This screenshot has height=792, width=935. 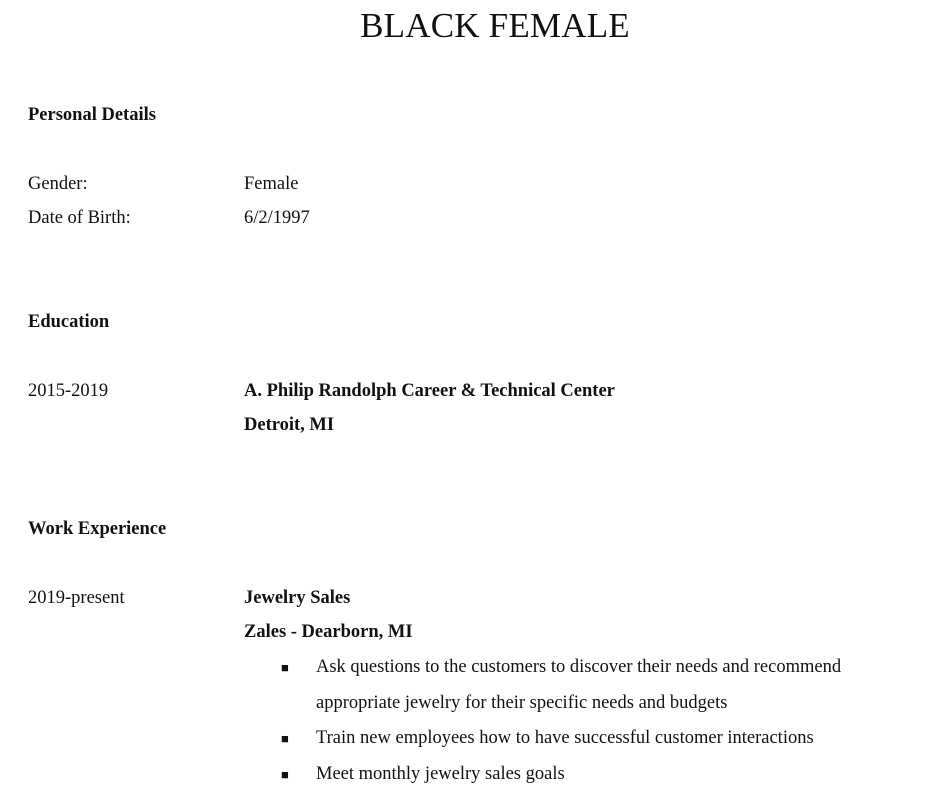 What do you see at coordinates (328, 632) in the screenshot?
I see `work-employer: Zales - Dearborn, MI` at bounding box center [328, 632].